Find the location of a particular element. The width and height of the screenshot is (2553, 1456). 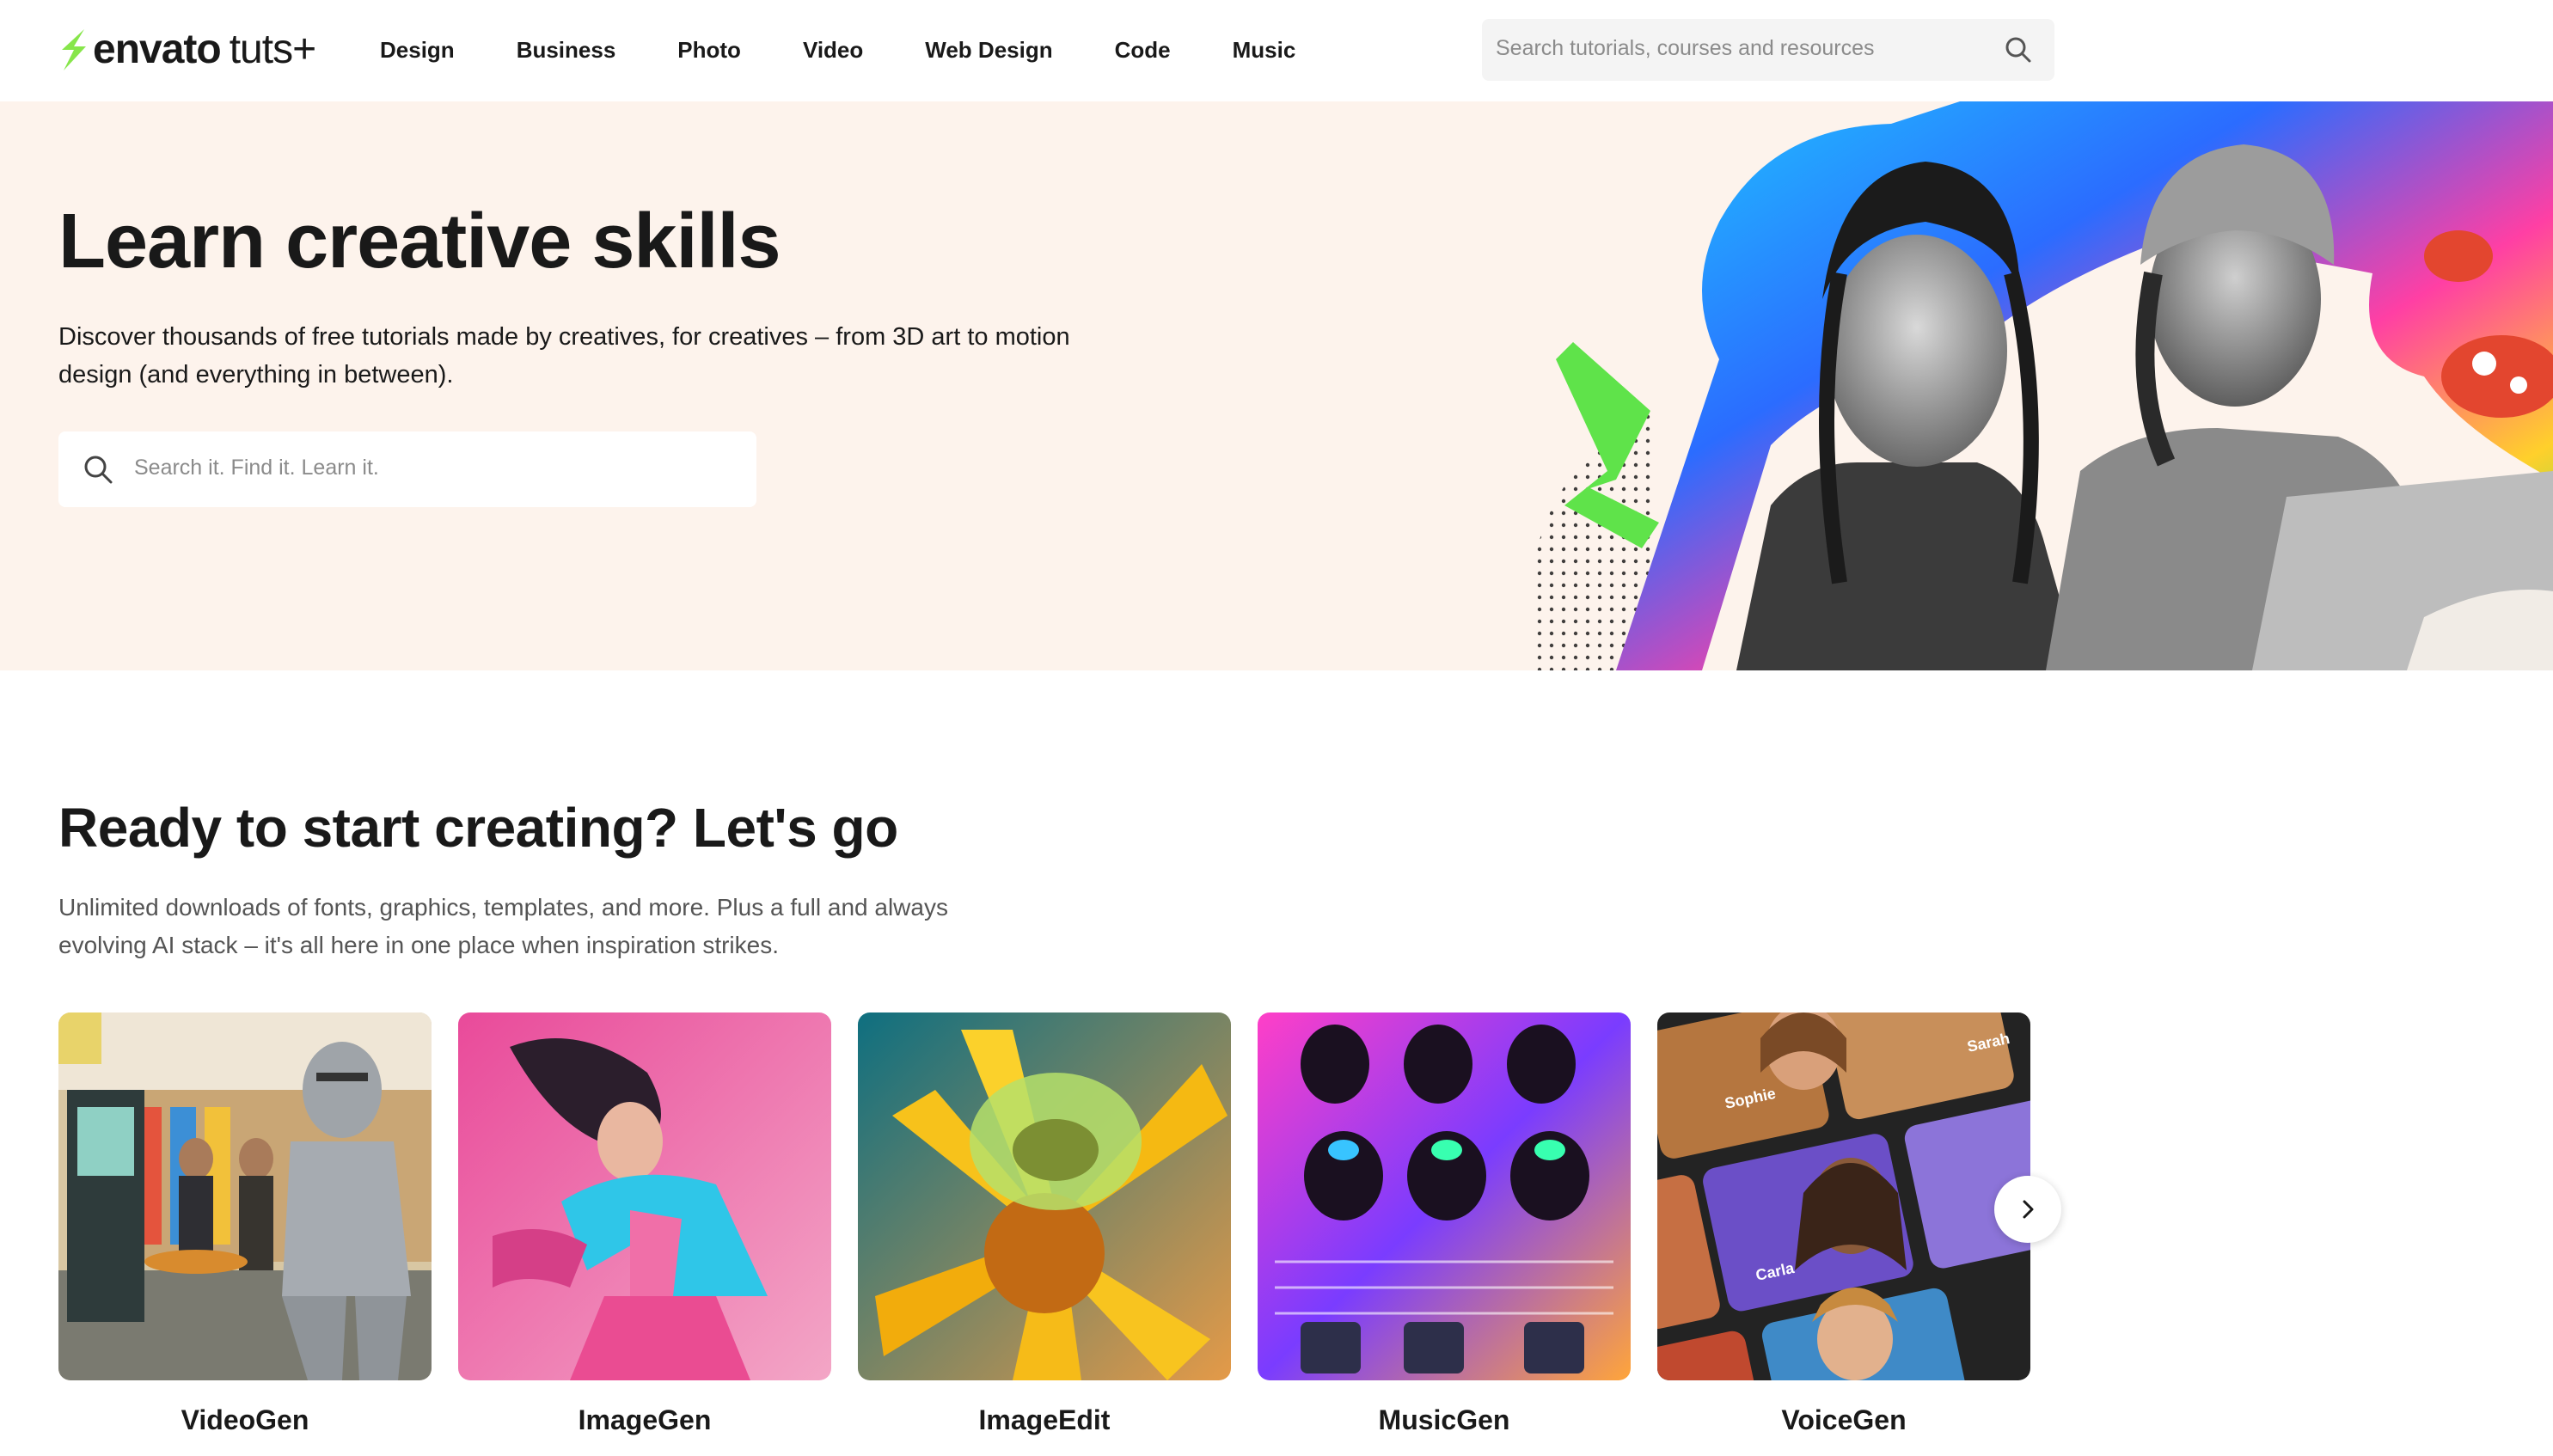

nav-design: Design is located at coordinates (417, 50).